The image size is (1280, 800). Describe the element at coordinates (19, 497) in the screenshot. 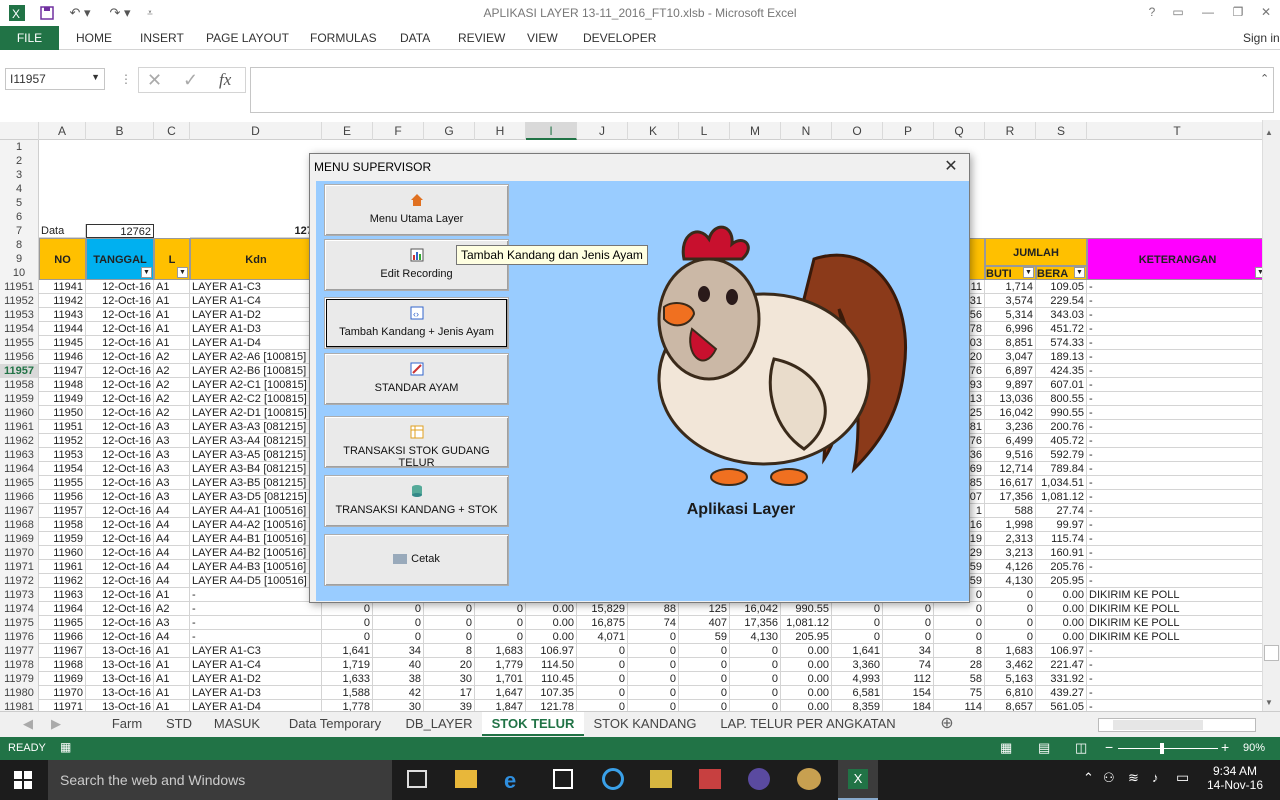

I see `row-header: 11966` at that location.